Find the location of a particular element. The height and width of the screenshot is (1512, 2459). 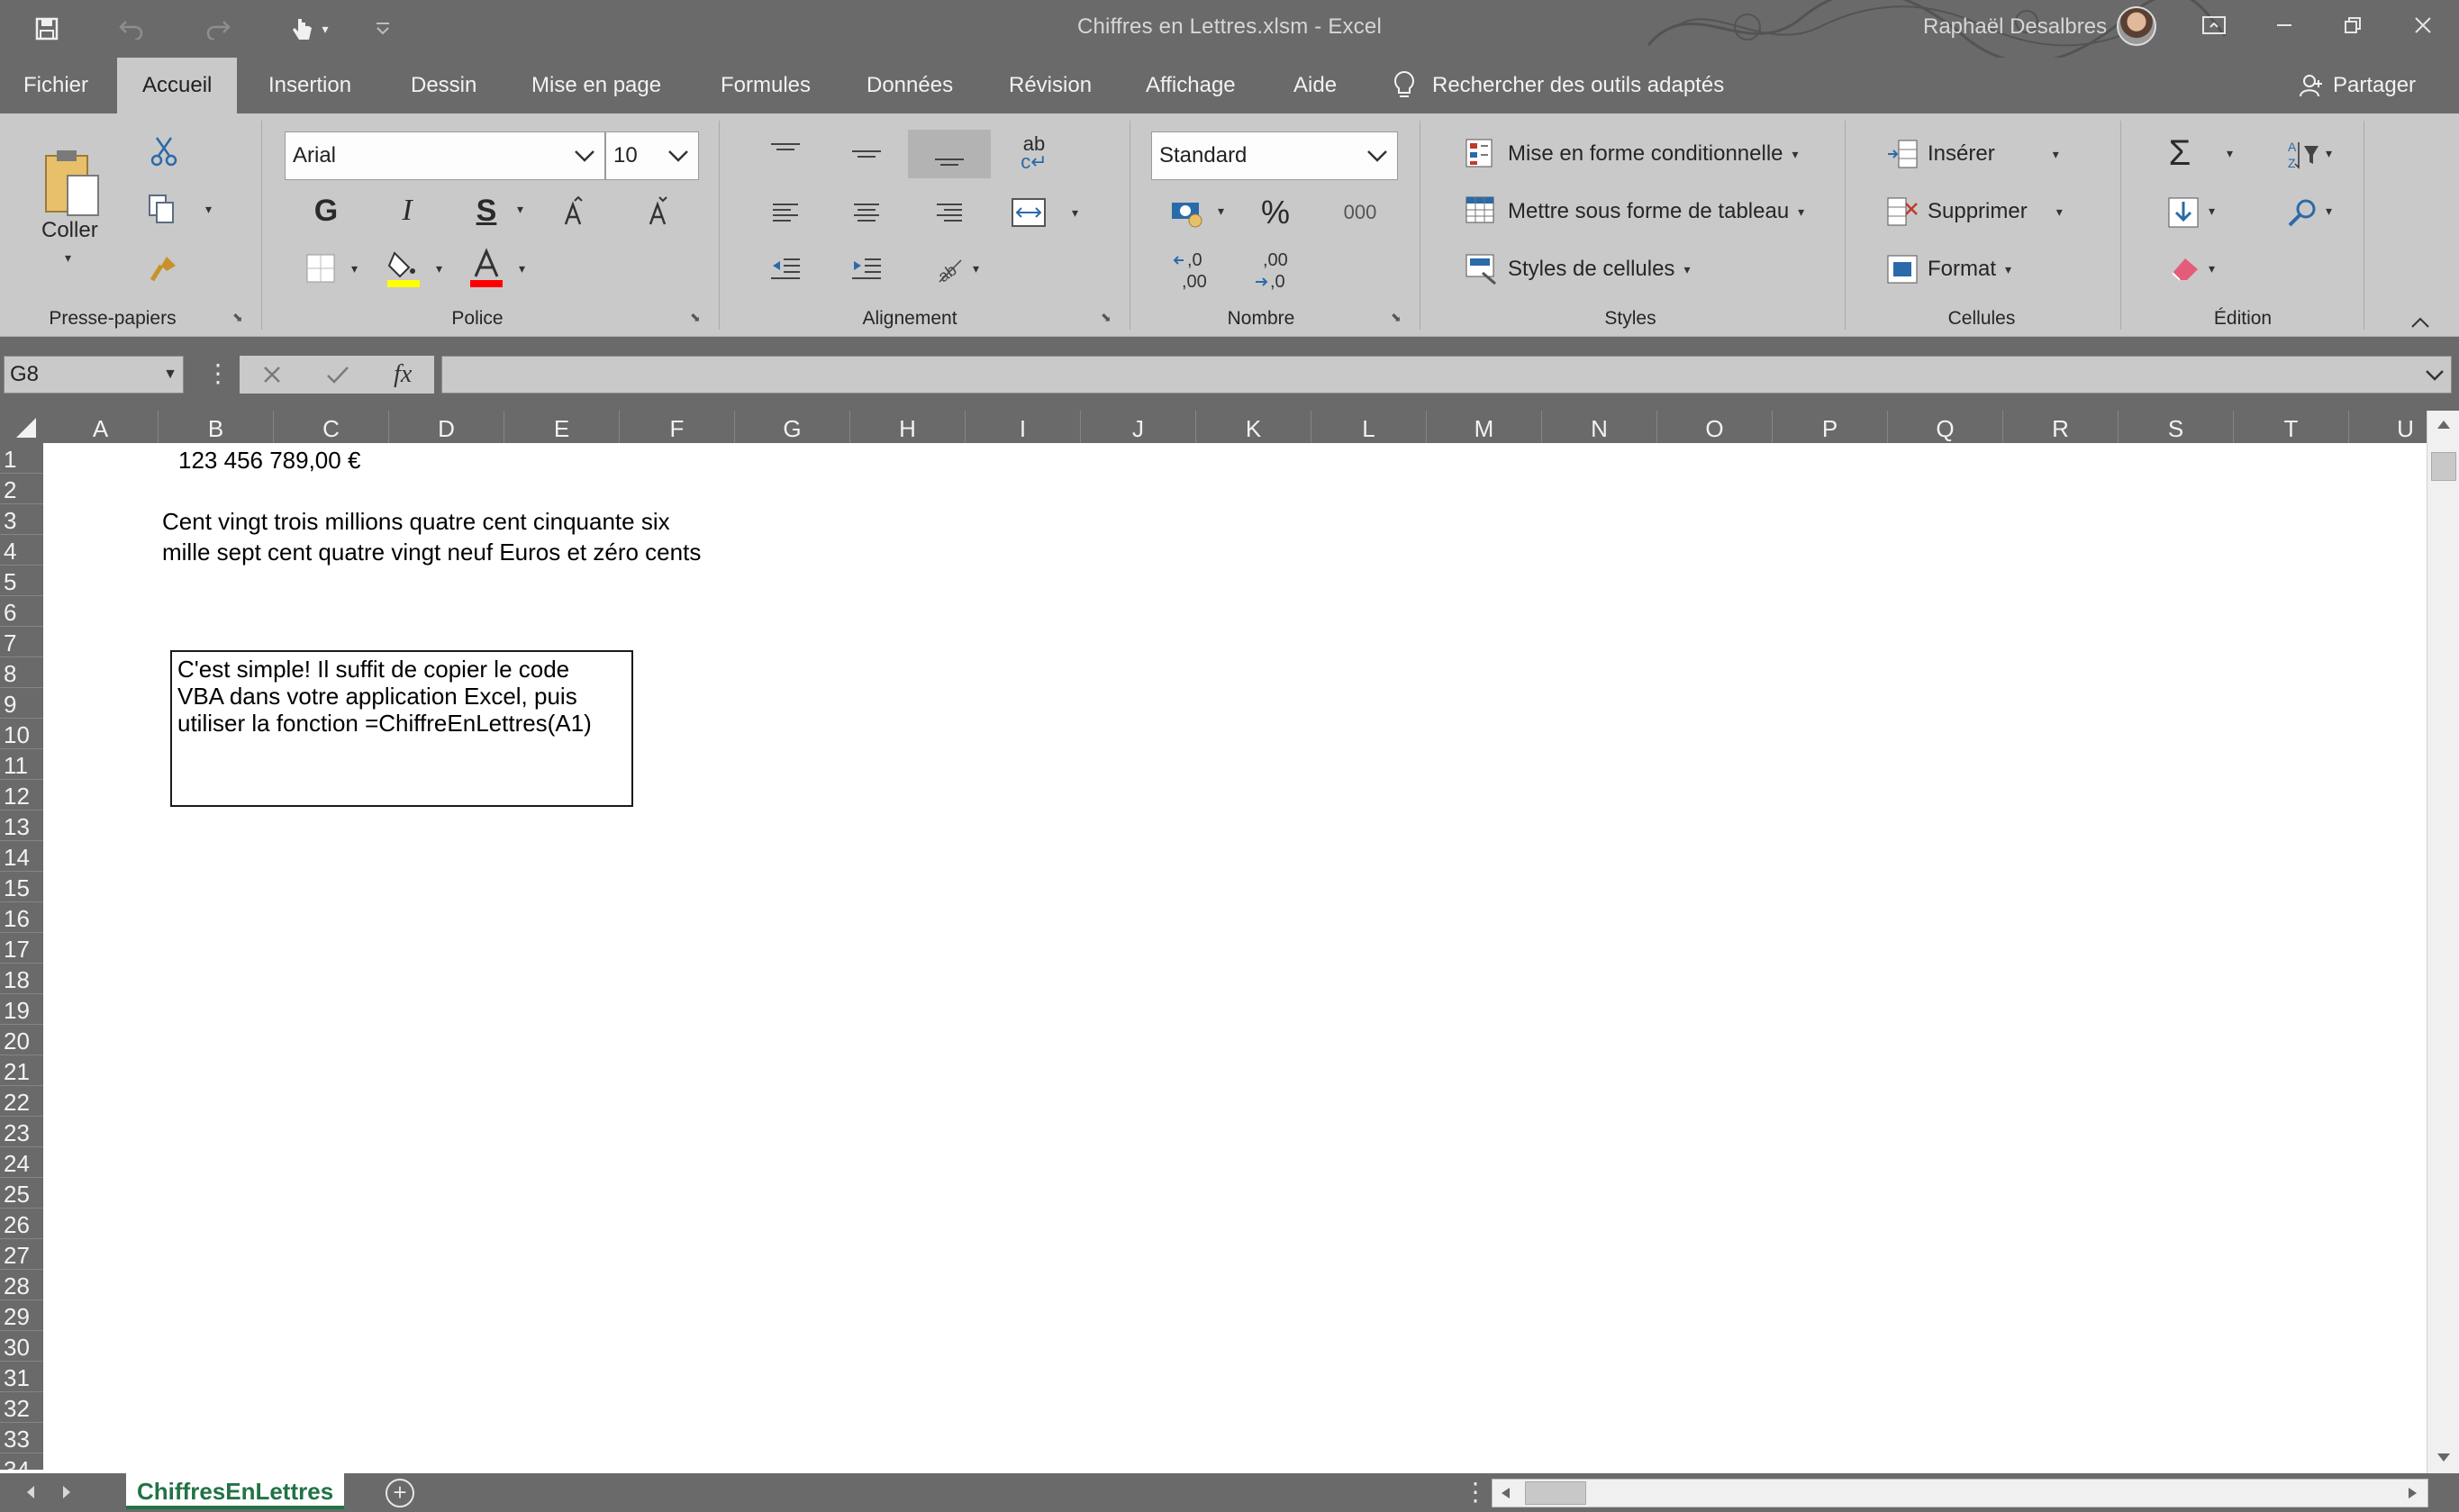

increase-indent-icon is located at coordinates (866, 268).